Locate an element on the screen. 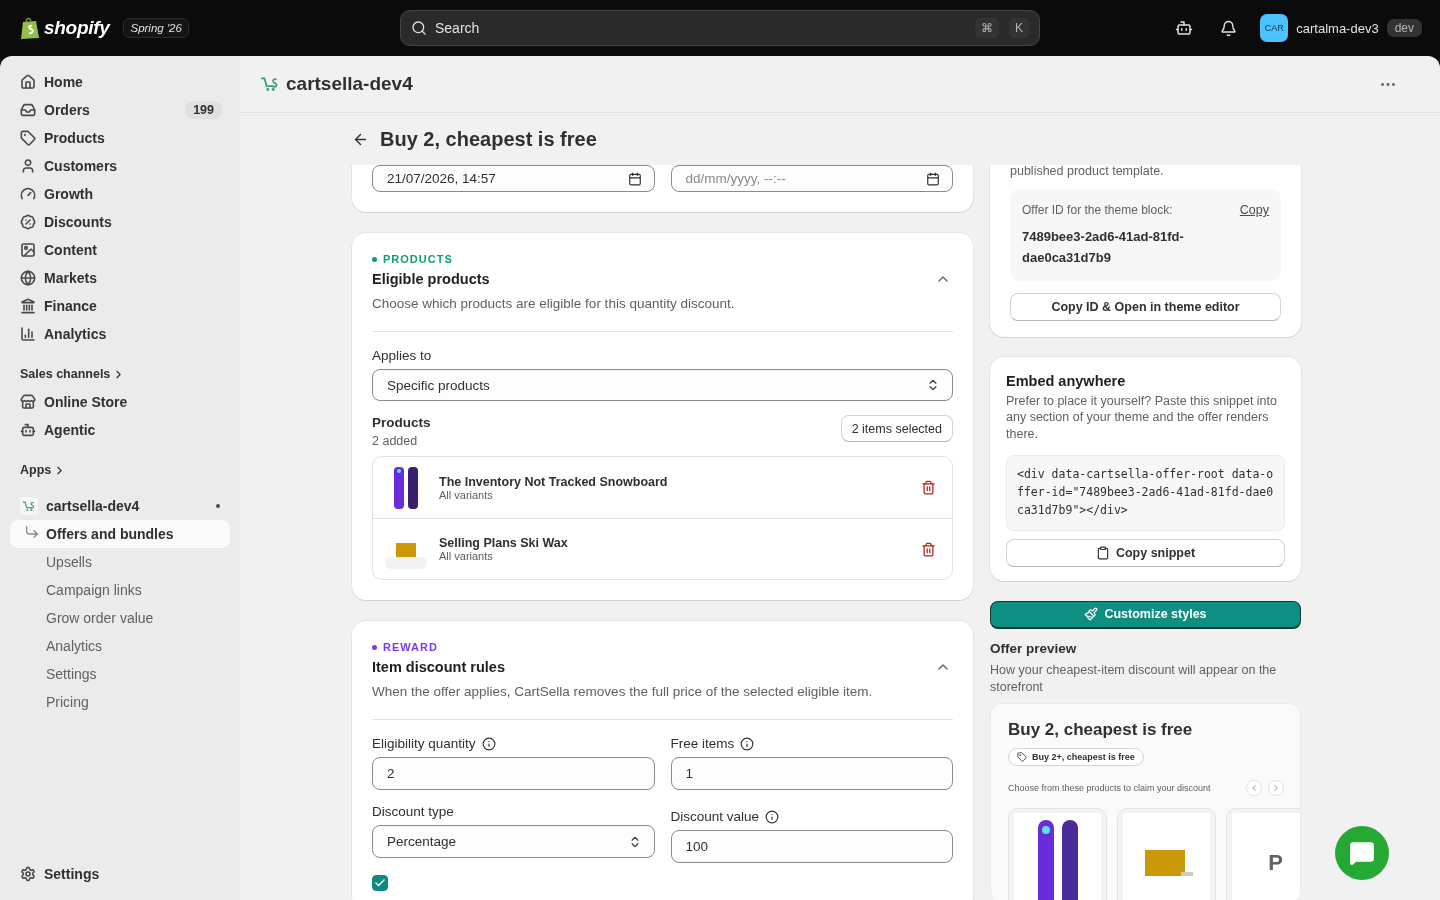  product-name: Selling Plans Ski Wax is located at coordinates (503, 543).